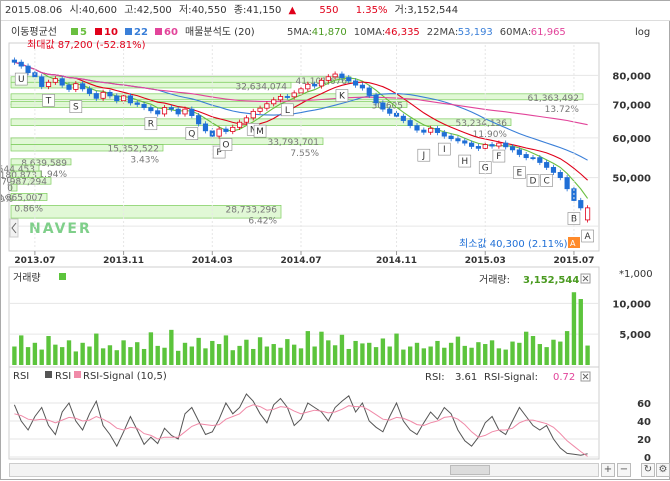 This screenshot has height=481, width=670. Describe the element at coordinates (63, 376) in the screenshot. I see `rsi-legend-name: RSI` at that location.